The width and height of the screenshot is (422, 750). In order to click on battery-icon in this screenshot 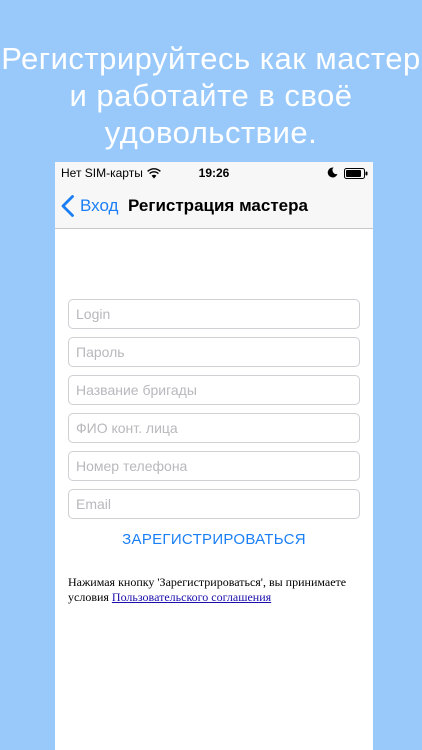, I will do `click(356, 173)`.